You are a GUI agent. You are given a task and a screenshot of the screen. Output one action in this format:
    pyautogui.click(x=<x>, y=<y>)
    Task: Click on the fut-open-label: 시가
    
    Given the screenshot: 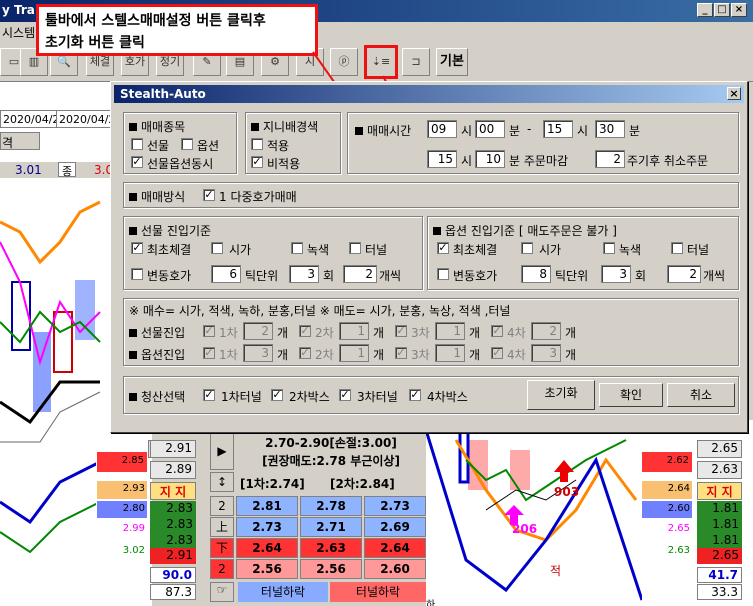 What is the action you would take?
    pyautogui.click(x=240, y=250)
    